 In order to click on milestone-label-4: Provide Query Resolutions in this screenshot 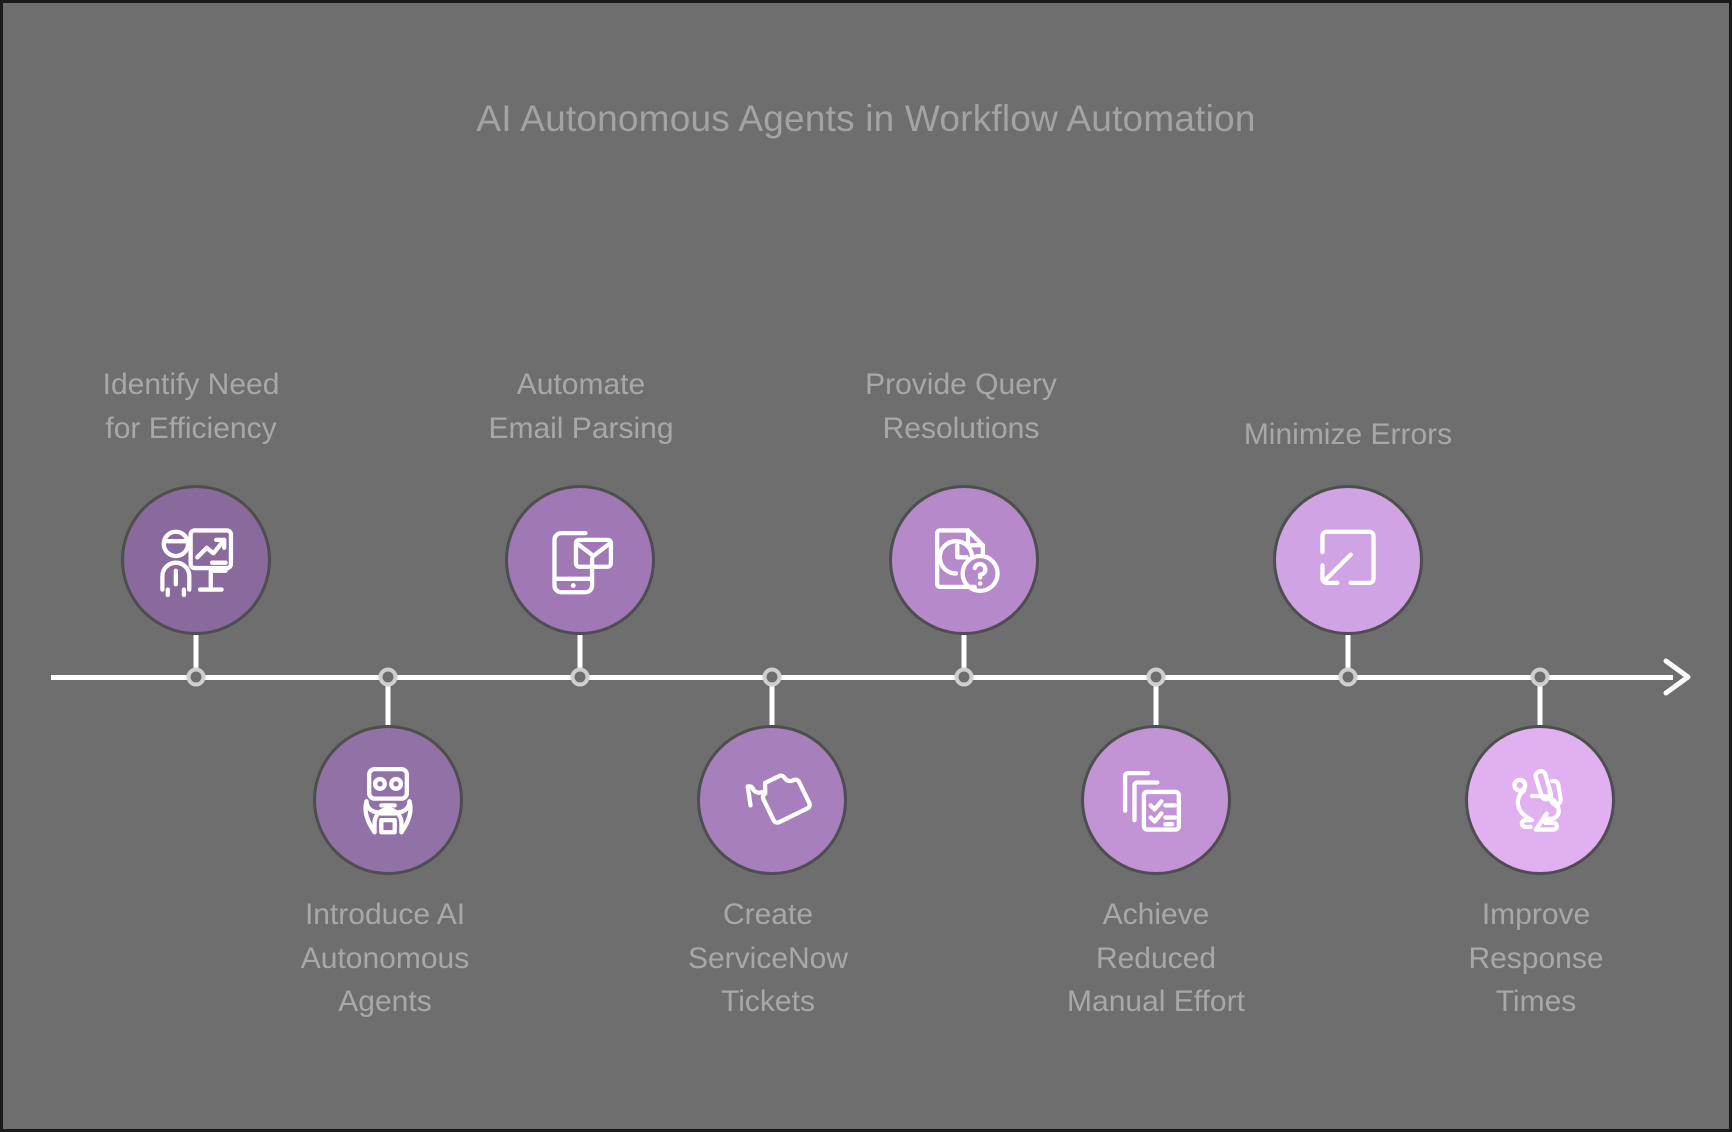, I will do `click(961, 406)`.